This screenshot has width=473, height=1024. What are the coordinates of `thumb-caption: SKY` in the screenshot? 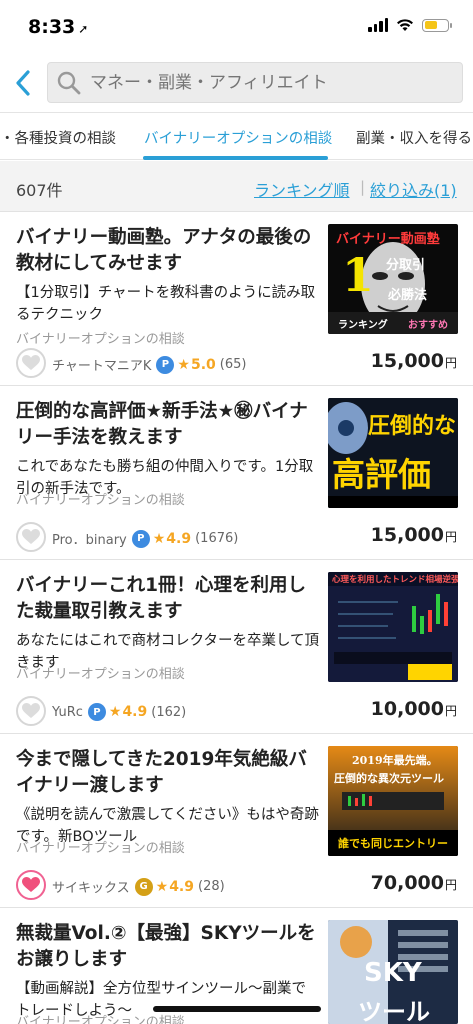 It's located at (393, 973).